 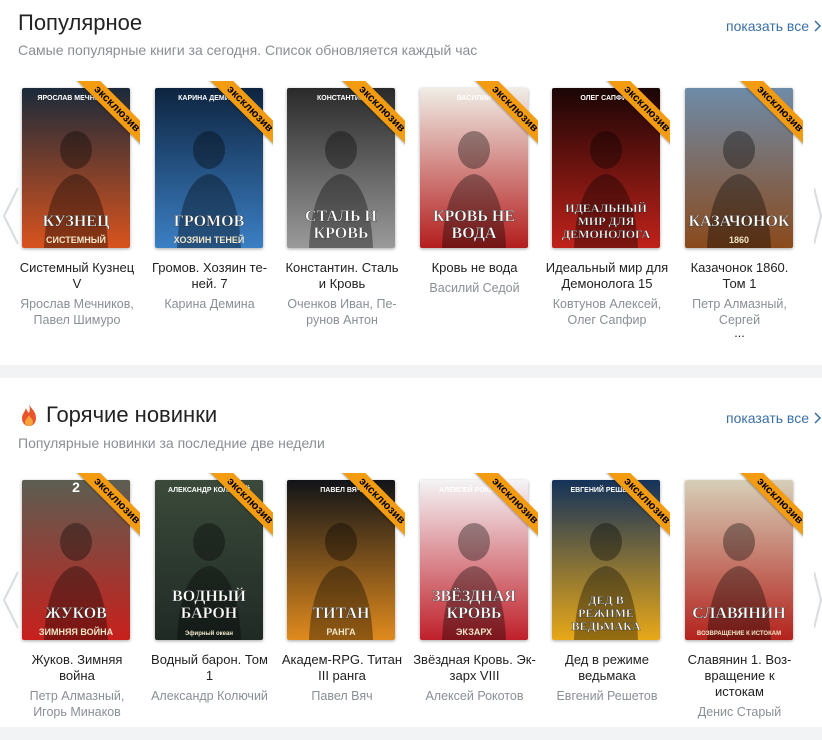 I want to click on book-cover-wrap: КАЗАЧОНОК 1860 эксклюзив, so click(x=743, y=164).